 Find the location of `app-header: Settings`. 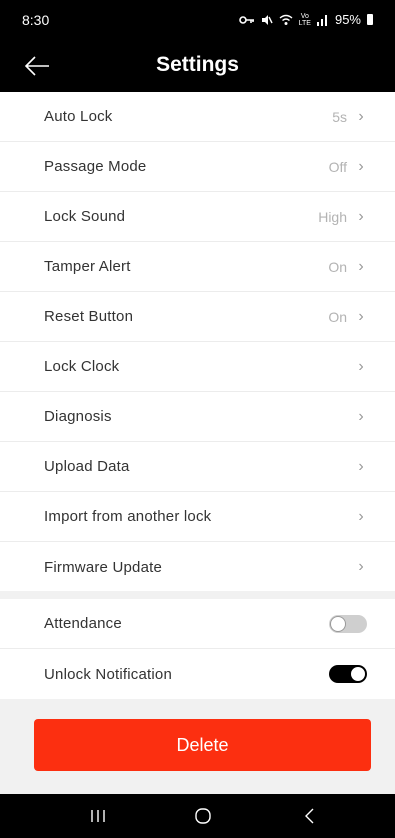

app-header: Settings is located at coordinates (197, 66).